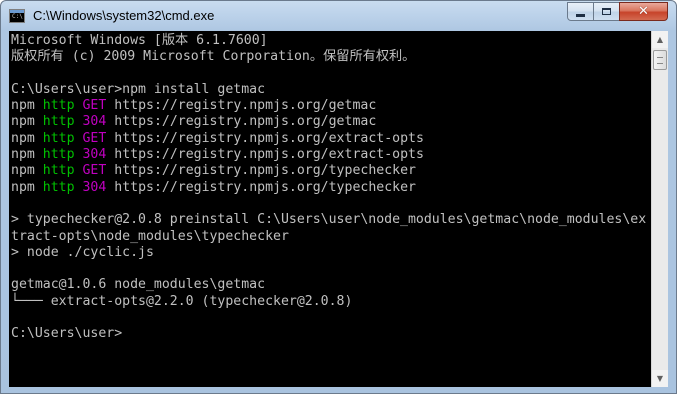 This screenshot has width=677, height=394. I want to click on maximize-icon, so click(606, 11).